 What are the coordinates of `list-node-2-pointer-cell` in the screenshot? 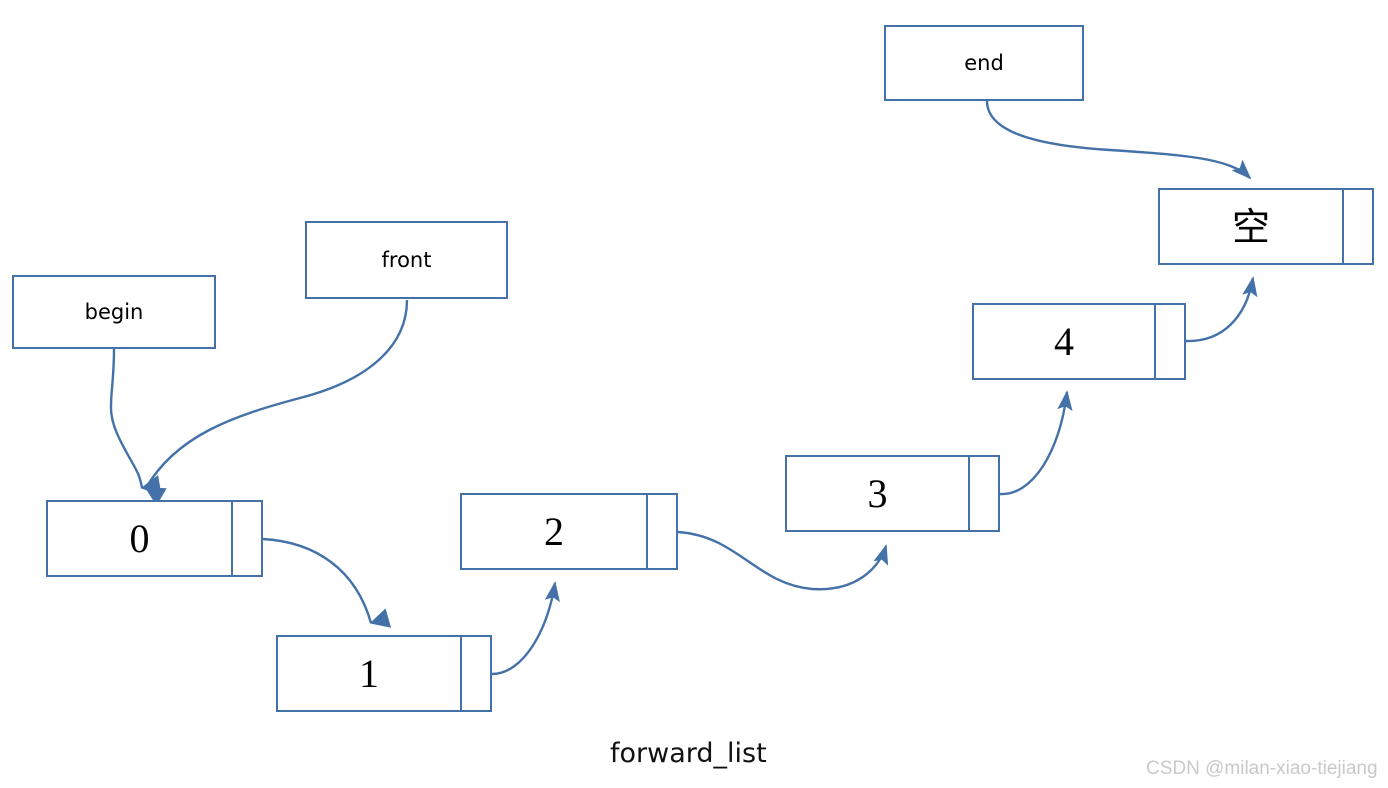 It's located at (662, 531).